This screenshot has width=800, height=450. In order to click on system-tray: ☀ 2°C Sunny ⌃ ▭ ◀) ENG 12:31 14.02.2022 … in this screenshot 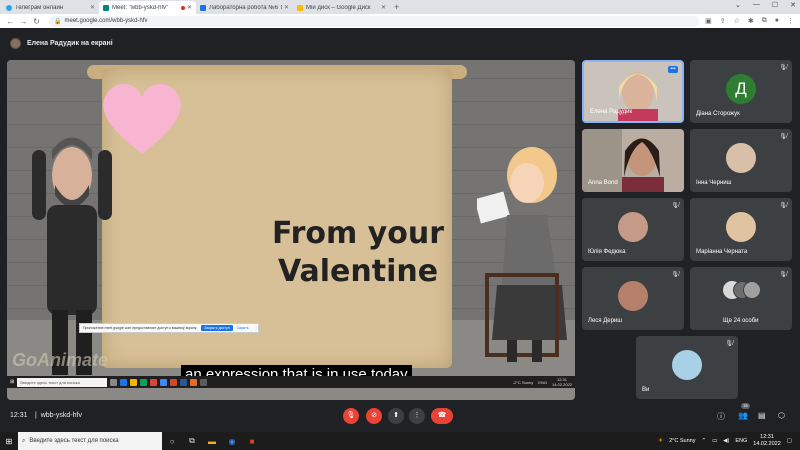, I will do `click(729, 441)`.